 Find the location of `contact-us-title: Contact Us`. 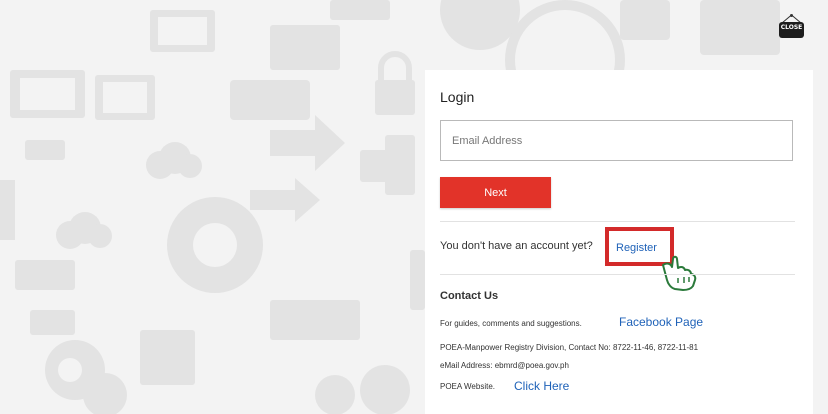

contact-us-title: Contact Us is located at coordinates (469, 296).